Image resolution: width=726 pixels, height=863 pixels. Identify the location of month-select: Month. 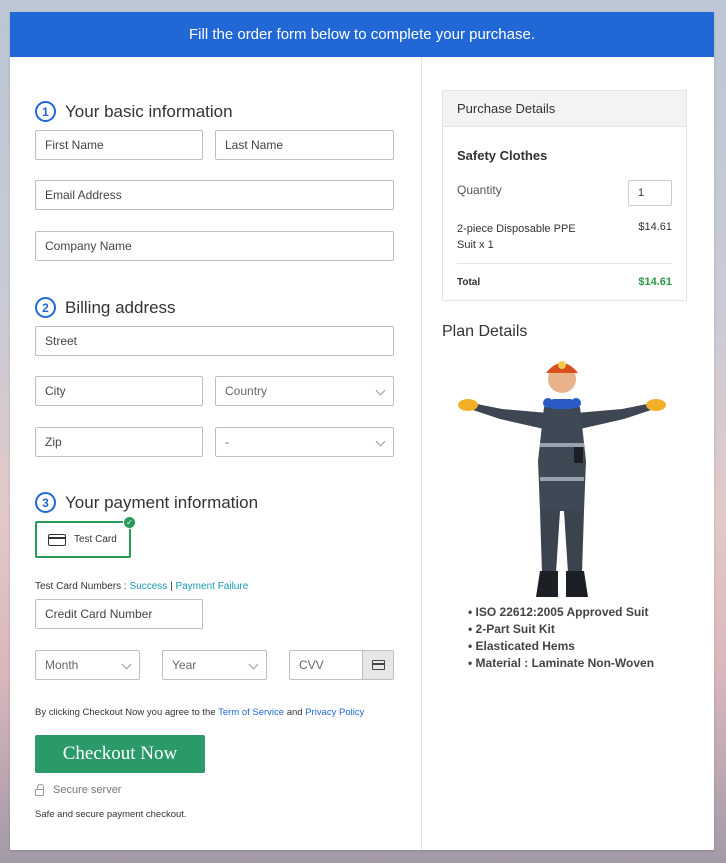
(87, 665).